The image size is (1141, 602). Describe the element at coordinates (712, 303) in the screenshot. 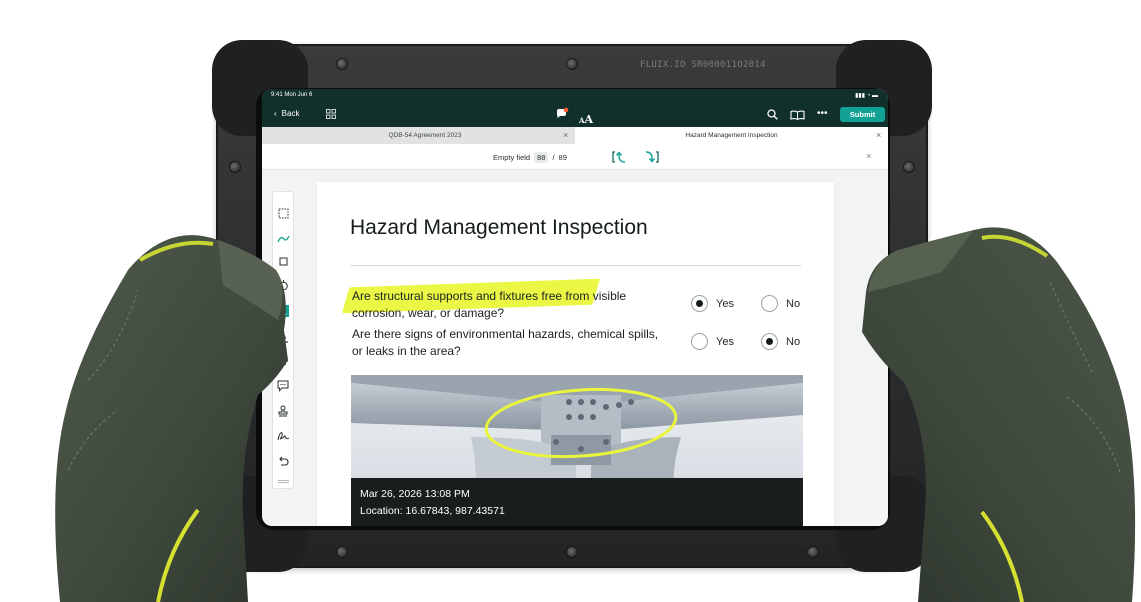

I see `q1-yes-option: Yes` at that location.